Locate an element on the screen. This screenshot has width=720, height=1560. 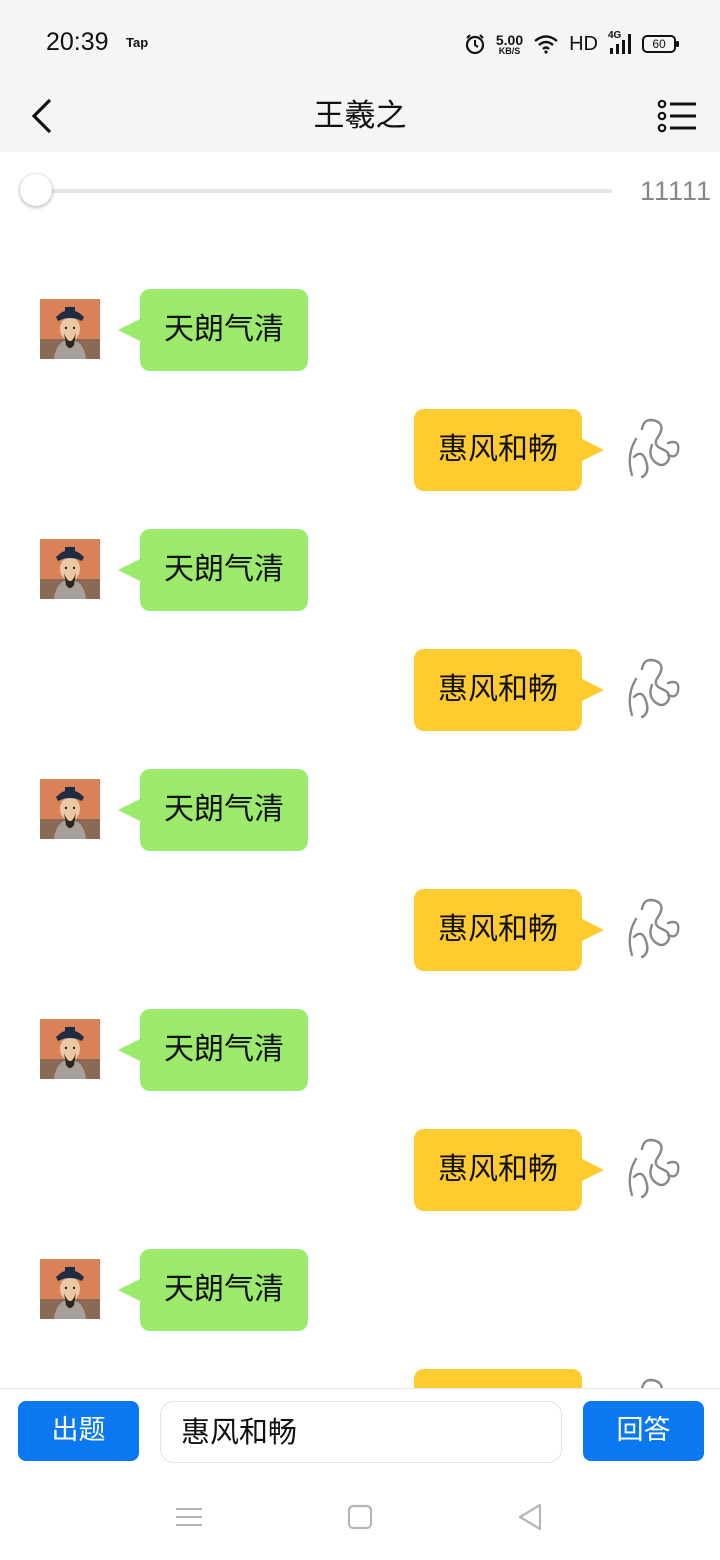
slider-thumb is located at coordinates (36, 190).